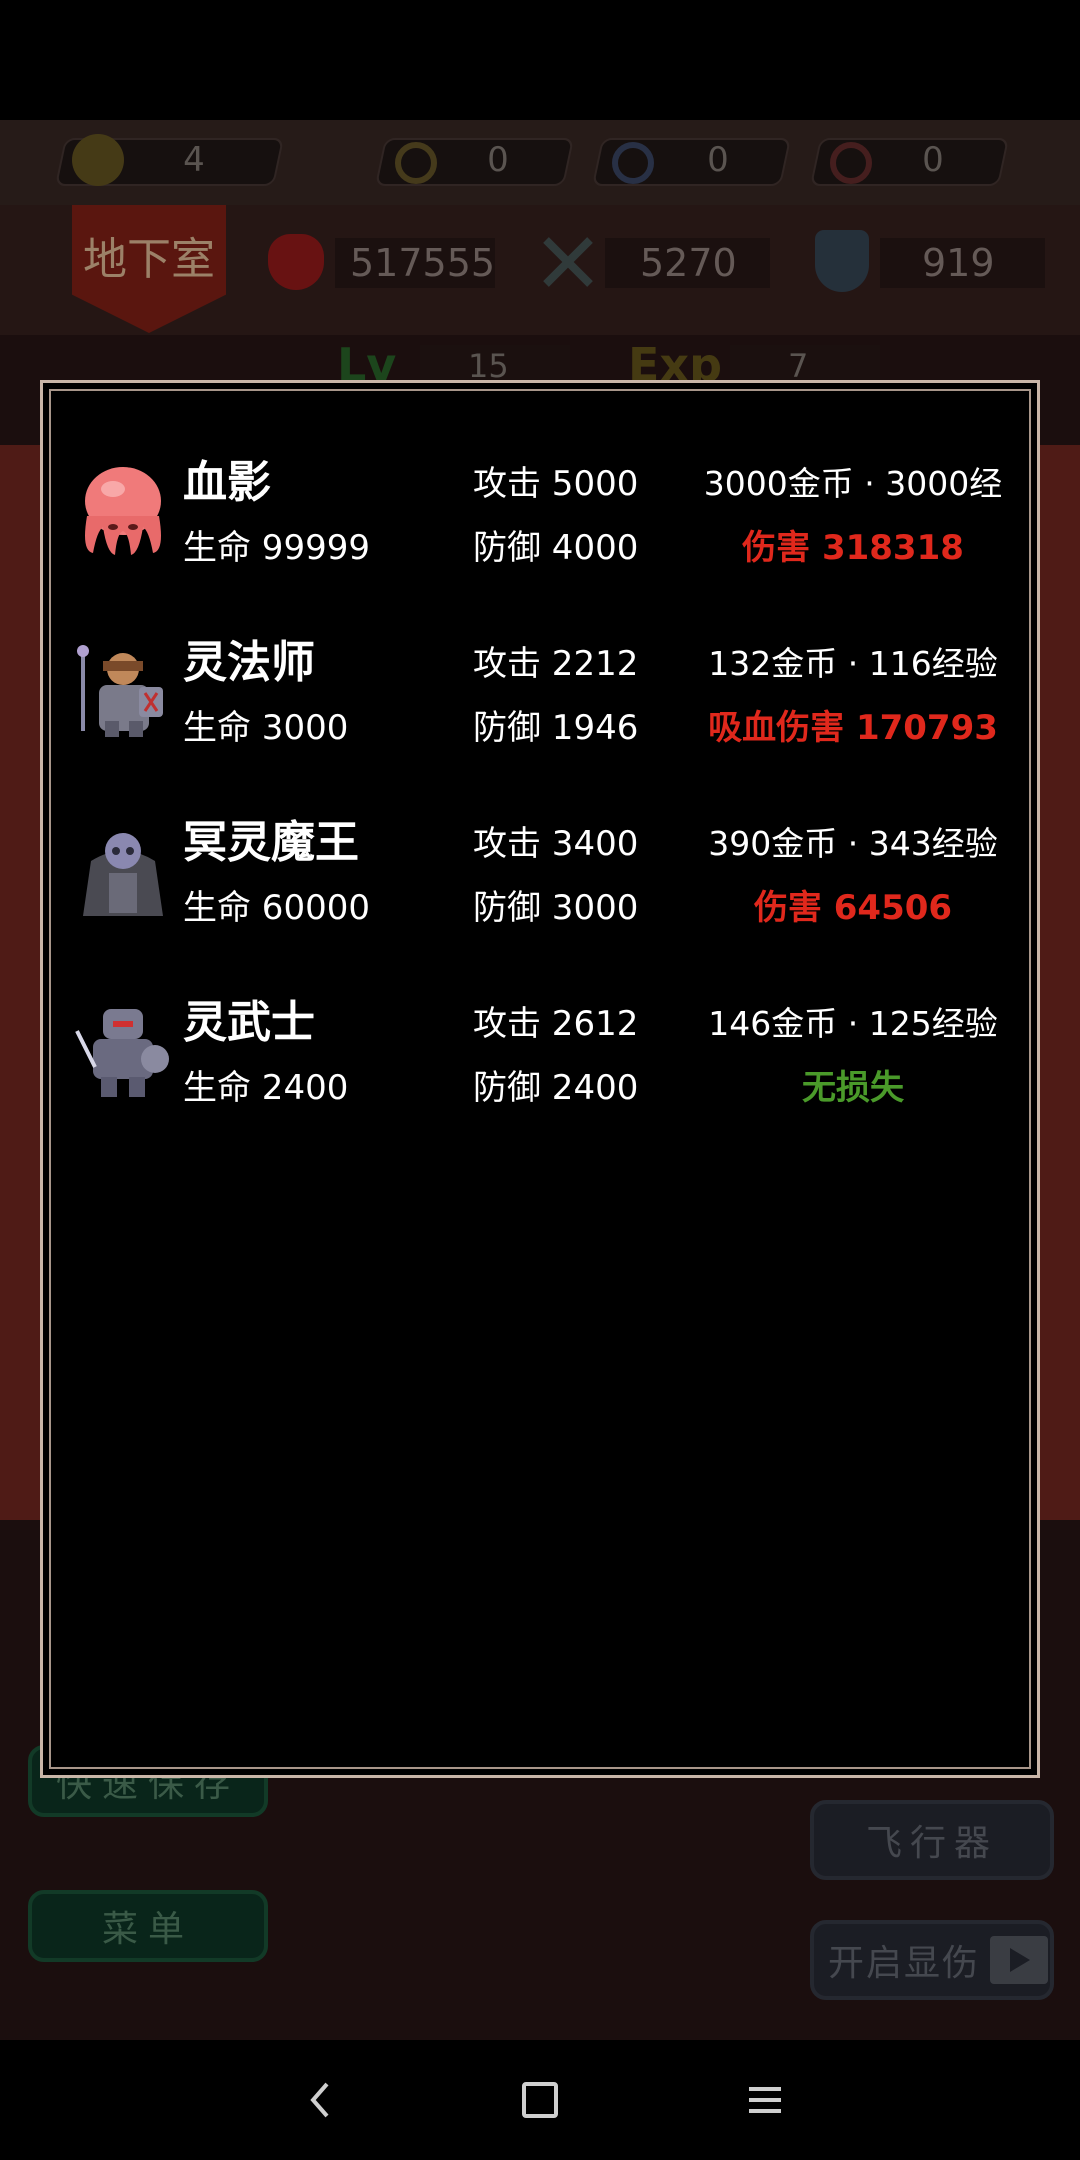 This screenshot has width=1080, height=2160. Describe the element at coordinates (853, 1088) in the screenshot. I see `monster-damage: 无损失` at that location.